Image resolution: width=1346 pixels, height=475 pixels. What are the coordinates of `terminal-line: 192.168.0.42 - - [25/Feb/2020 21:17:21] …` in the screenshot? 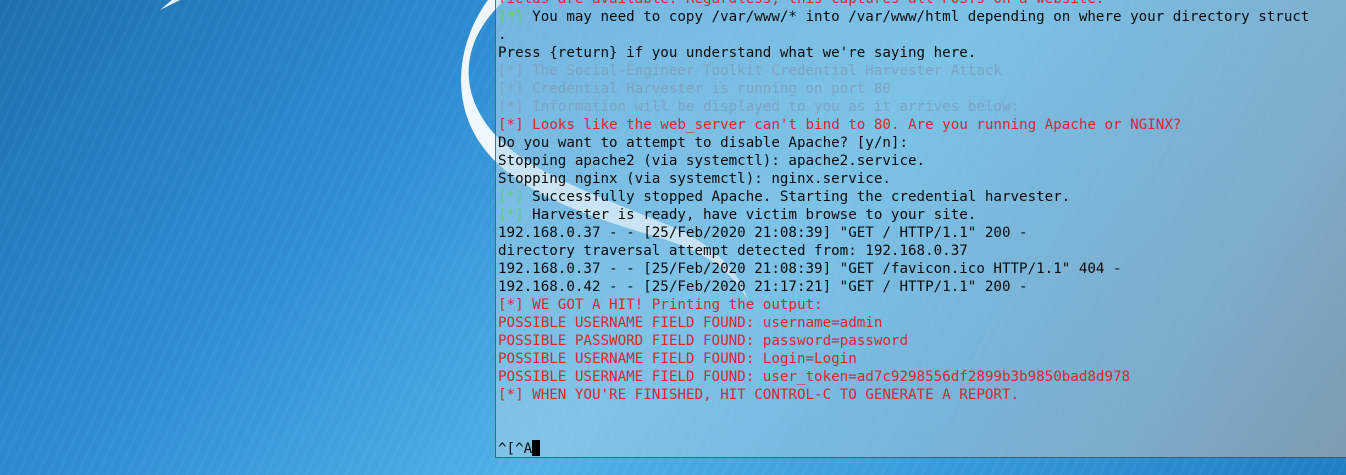 It's located at (903, 287).